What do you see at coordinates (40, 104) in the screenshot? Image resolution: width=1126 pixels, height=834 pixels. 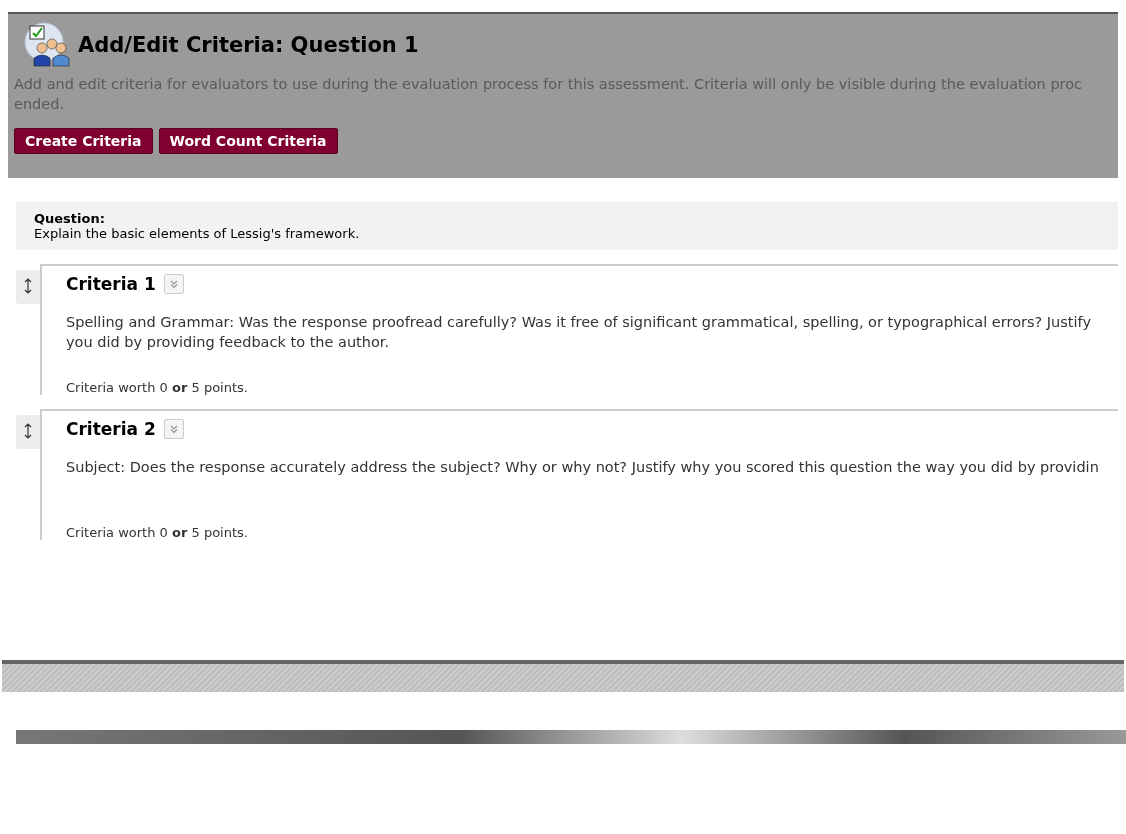 I see `page-description: ended.` at bounding box center [40, 104].